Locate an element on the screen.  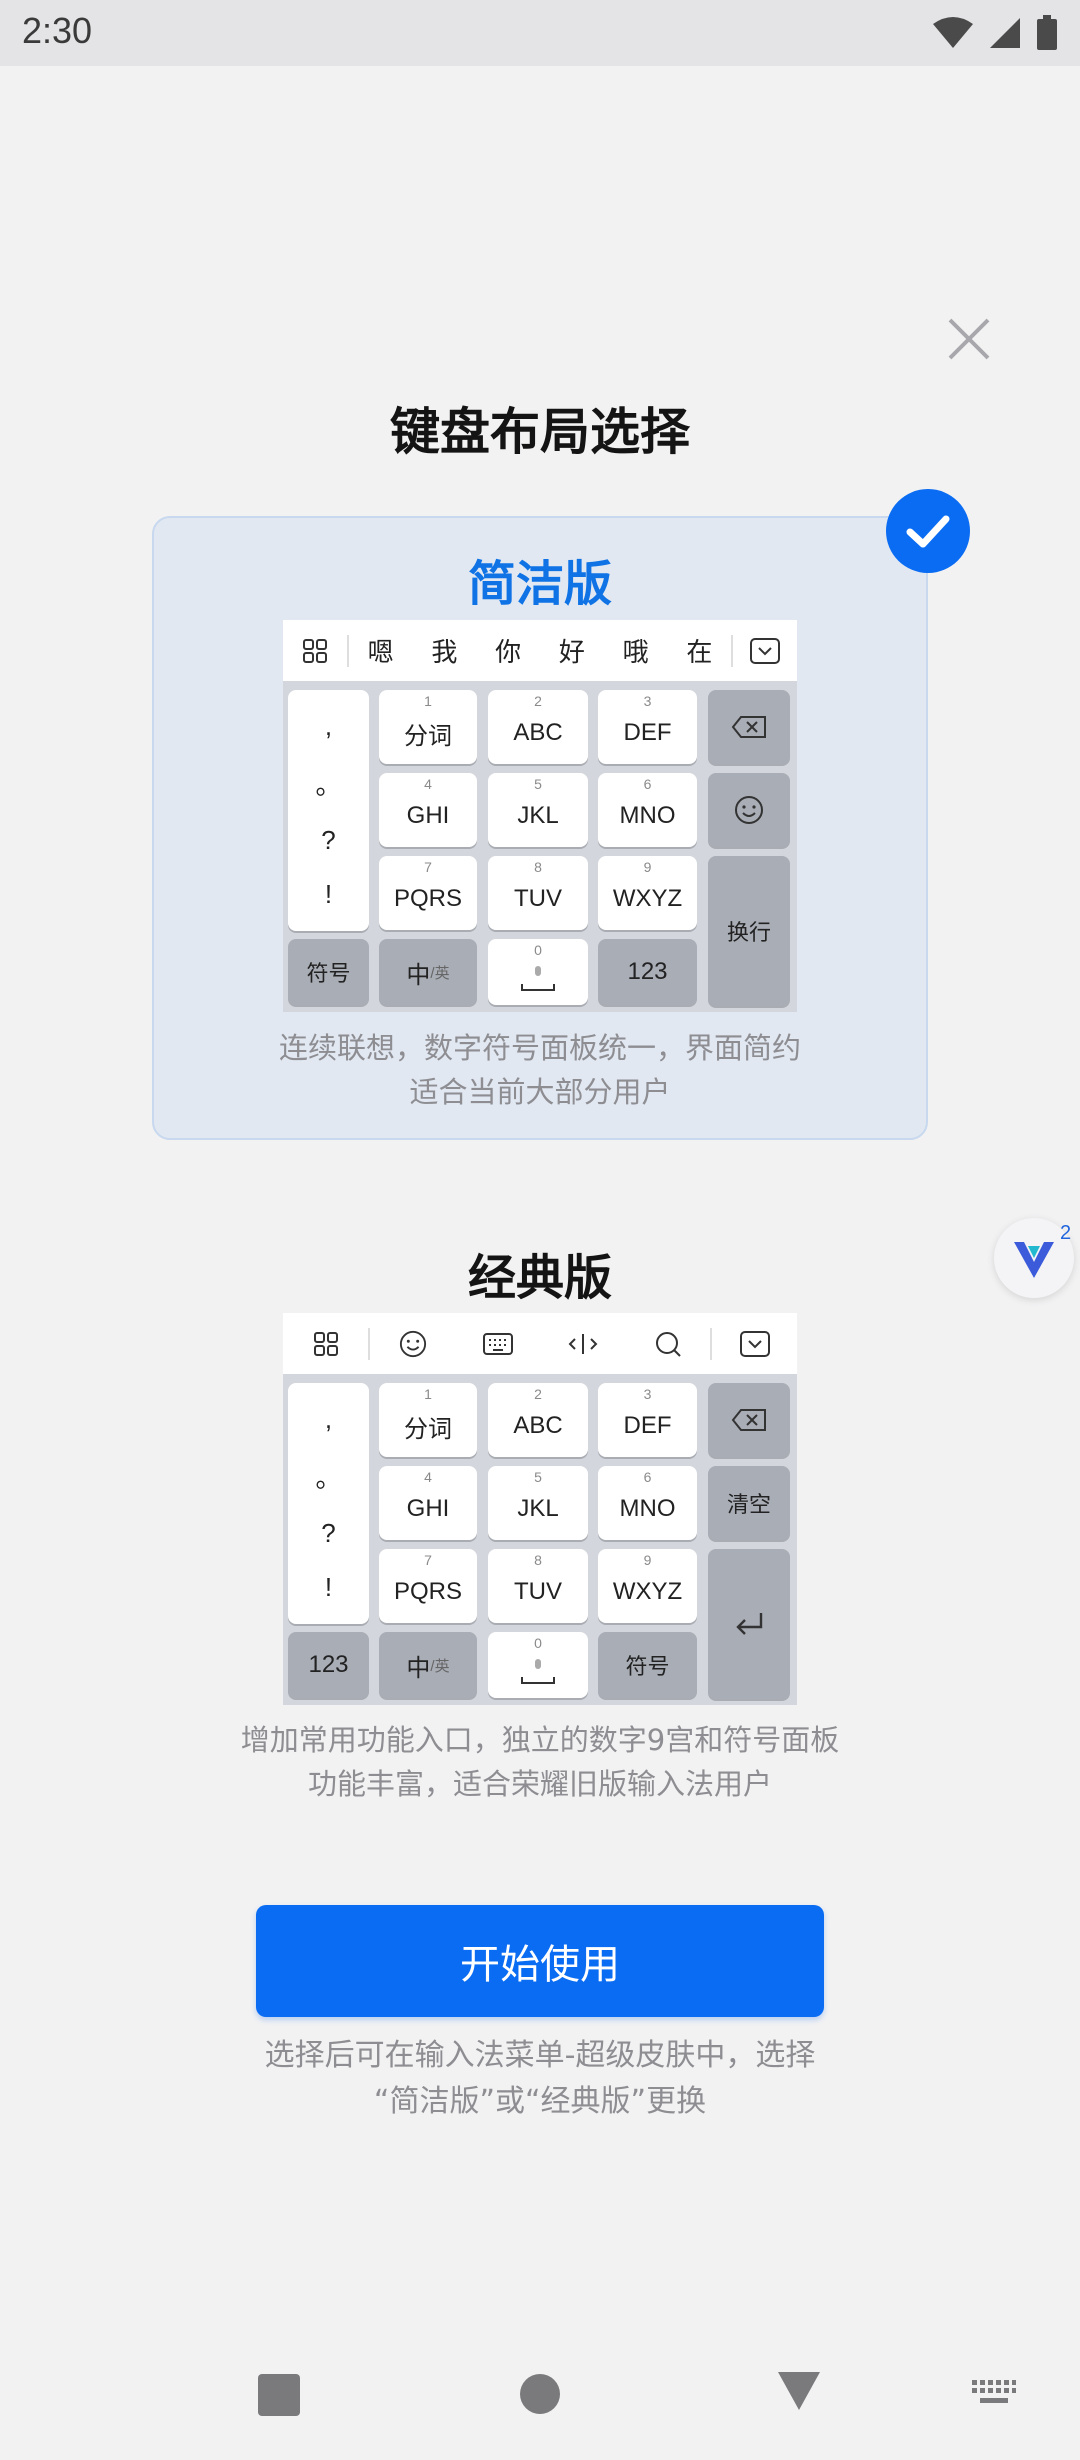
emoji-key is located at coordinates (749, 810).